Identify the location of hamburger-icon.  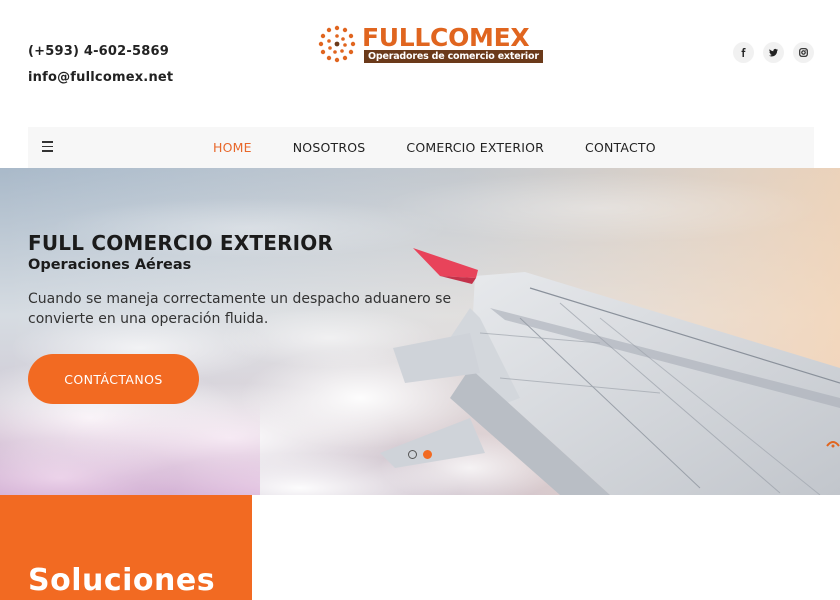
(47, 147).